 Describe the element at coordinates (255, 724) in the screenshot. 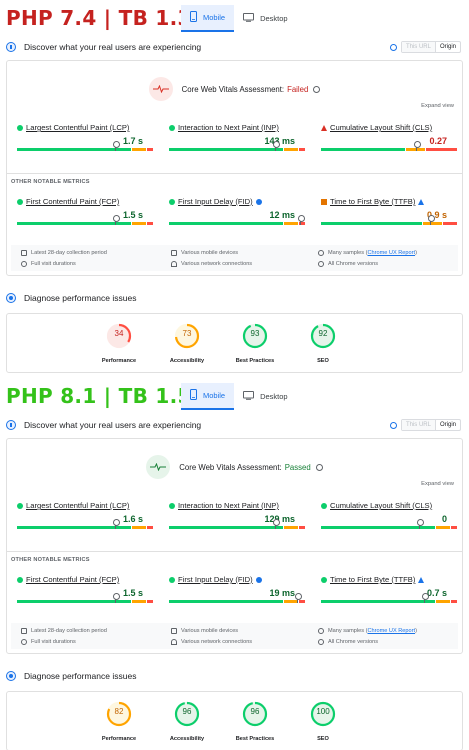

I see `score-gauge-best-practices: 96 Best Practices` at that location.